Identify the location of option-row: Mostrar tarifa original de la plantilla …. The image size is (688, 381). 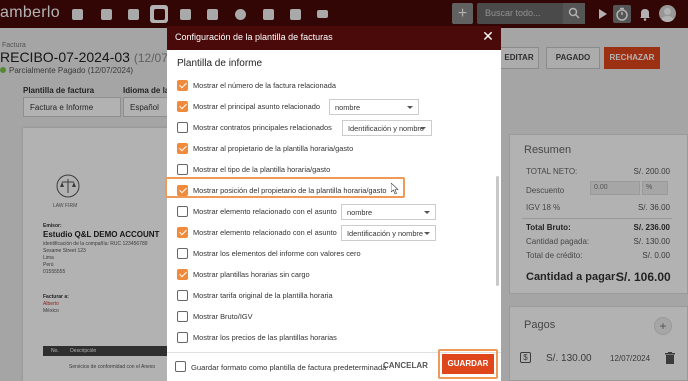
(332, 296).